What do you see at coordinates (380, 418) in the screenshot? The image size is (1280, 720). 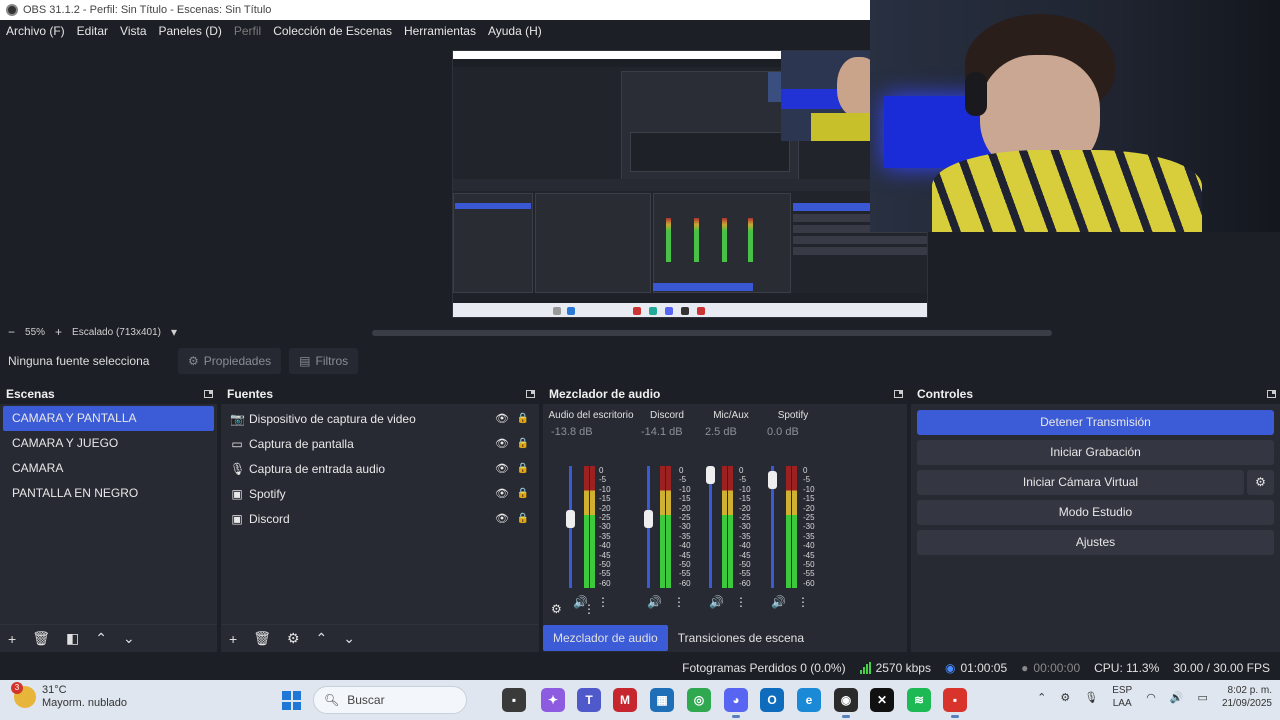 I see `source-item: 📷 Dispositivo de captura de video 👁 🔒` at bounding box center [380, 418].